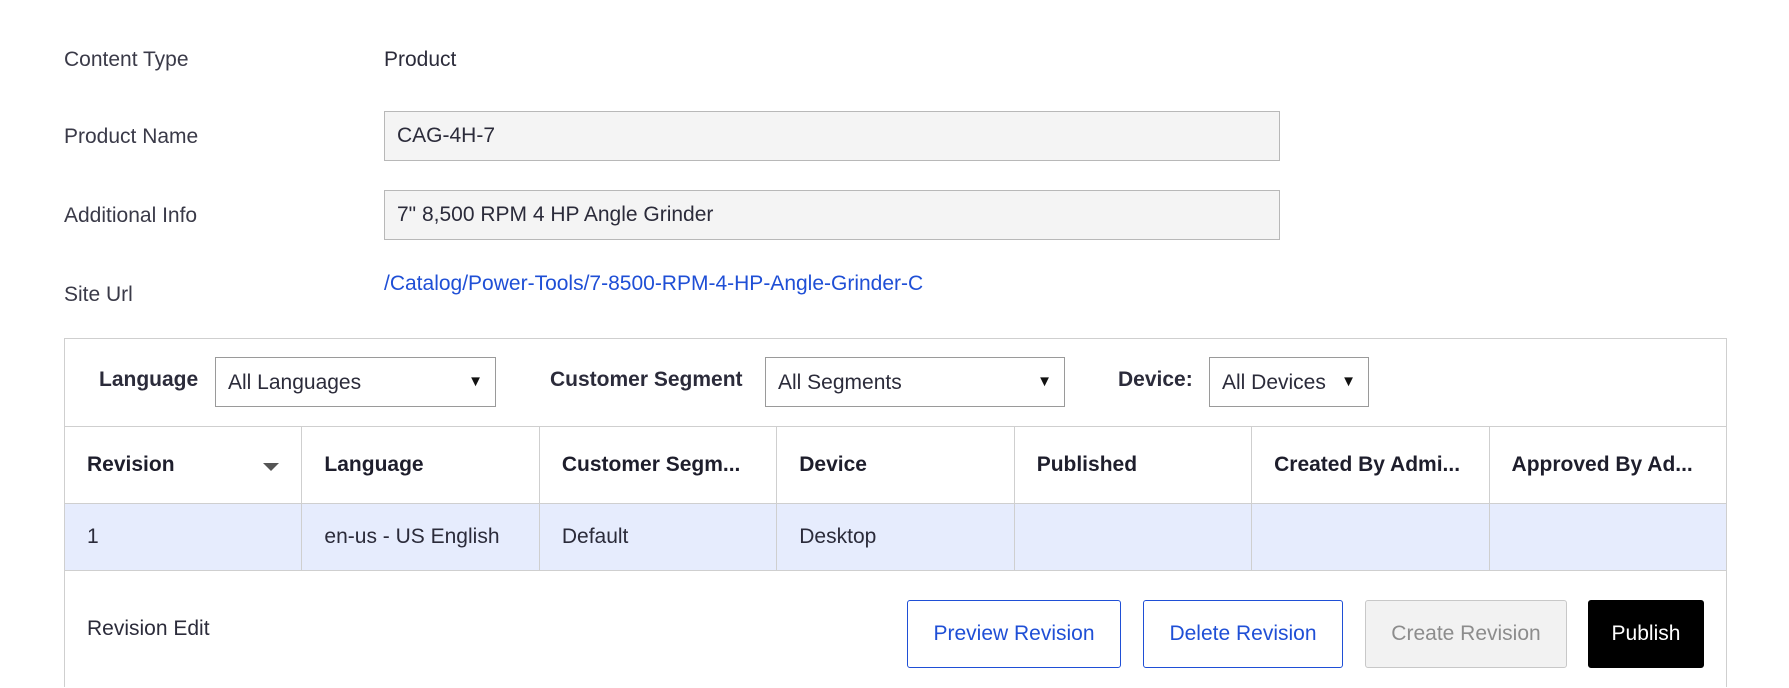  Describe the element at coordinates (1274, 382) in the screenshot. I see `device-select-value: All Devices` at that location.